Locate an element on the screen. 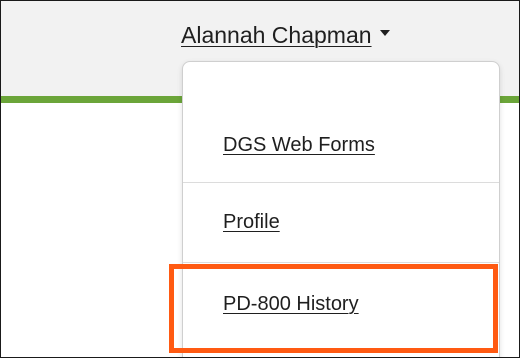 The image size is (520, 358). menu-item-pd-800-history: PD-800 History is located at coordinates (341, 304).